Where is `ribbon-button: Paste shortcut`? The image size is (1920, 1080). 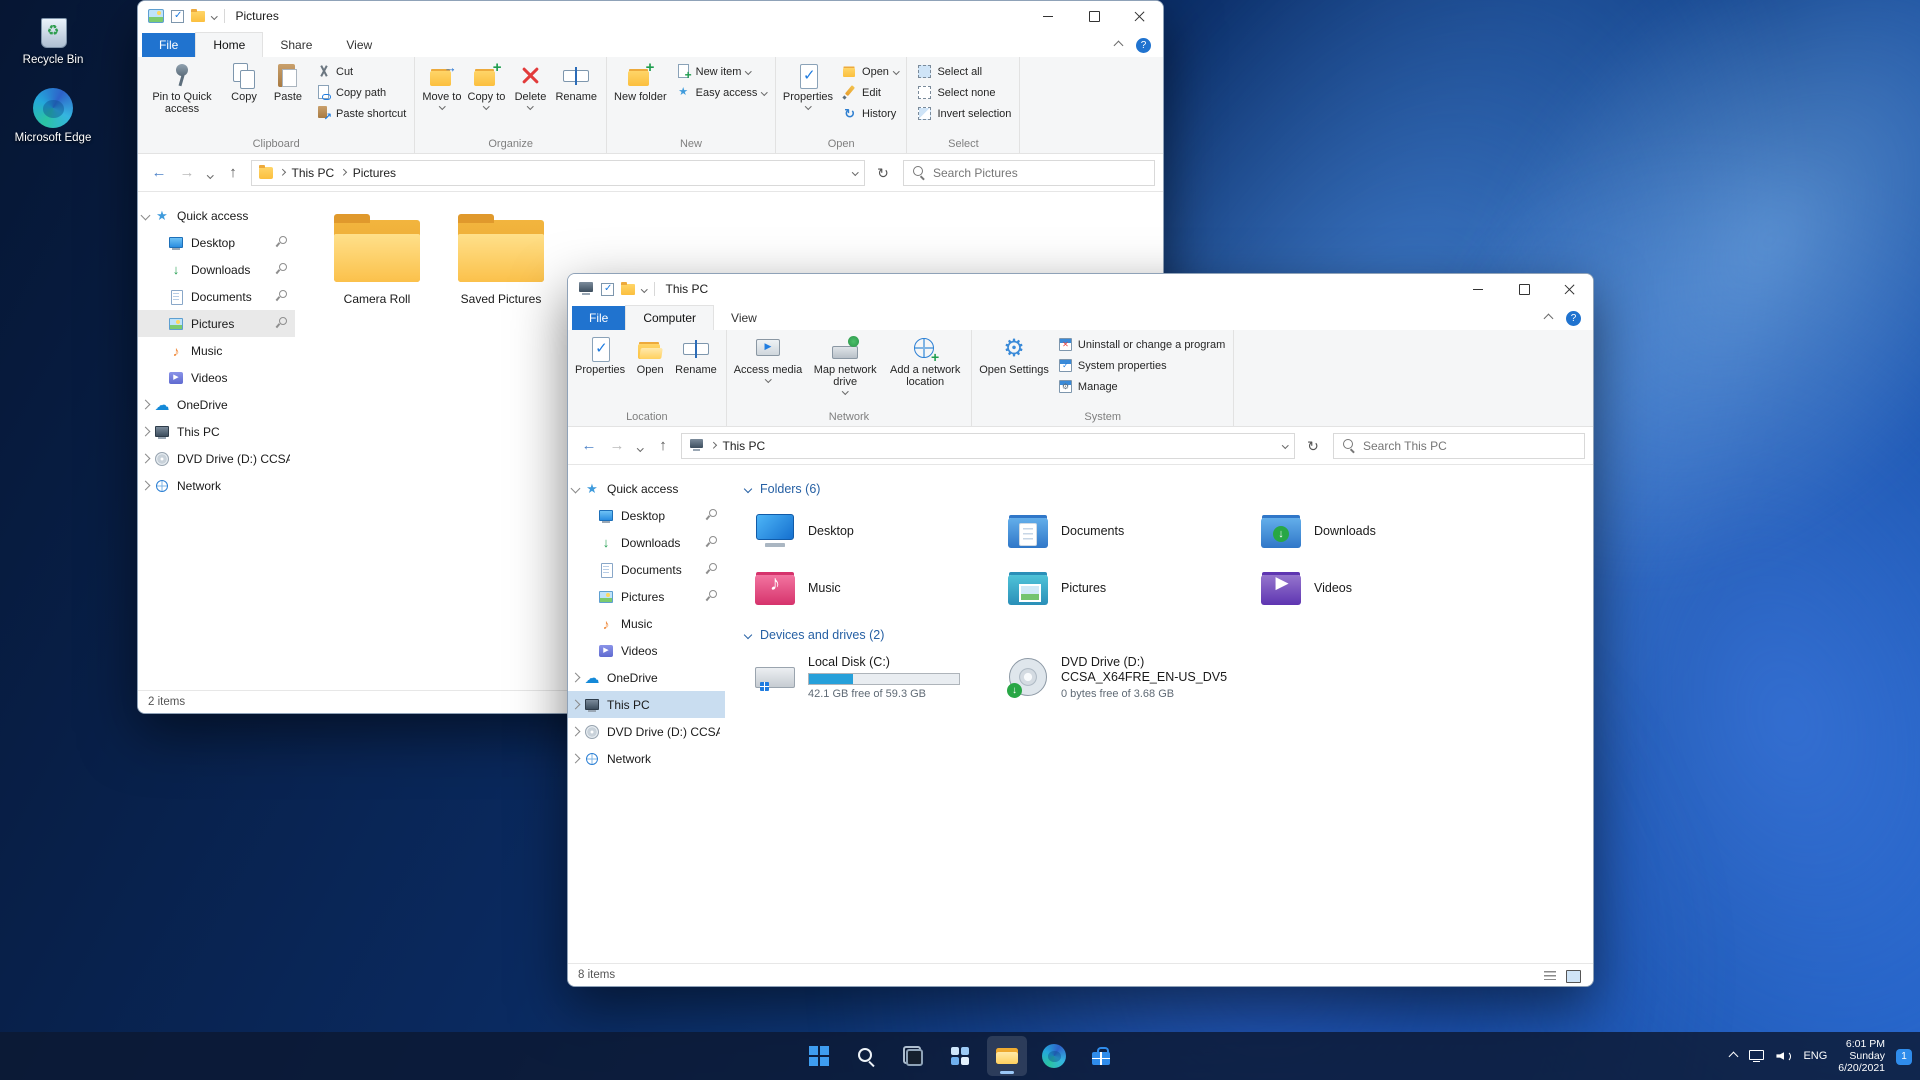
ribbon-button: Paste shortcut is located at coordinates (361, 114).